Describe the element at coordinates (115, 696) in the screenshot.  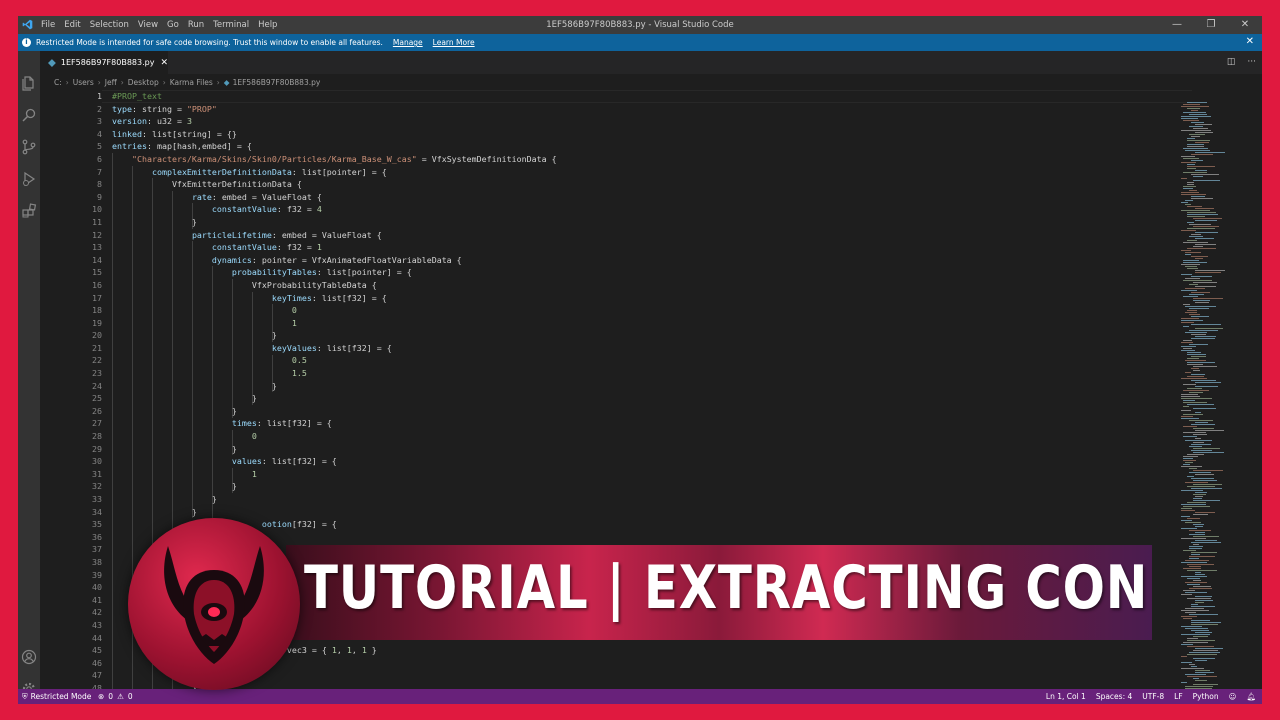
I see `problems-indicator: ⊗ 0 ⚠ 0` at that location.